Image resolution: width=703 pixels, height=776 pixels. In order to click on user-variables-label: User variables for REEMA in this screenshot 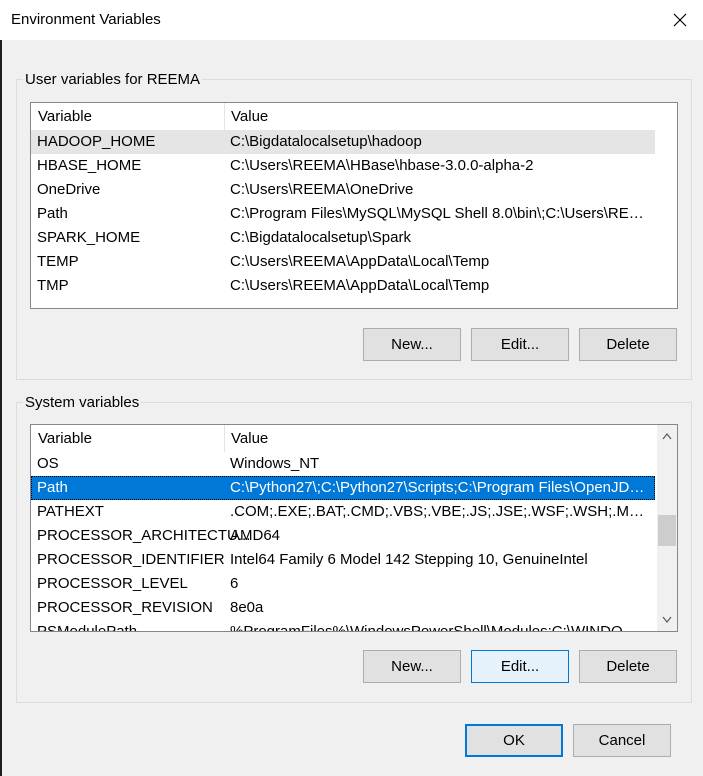, I will do `click(113, 79)`.